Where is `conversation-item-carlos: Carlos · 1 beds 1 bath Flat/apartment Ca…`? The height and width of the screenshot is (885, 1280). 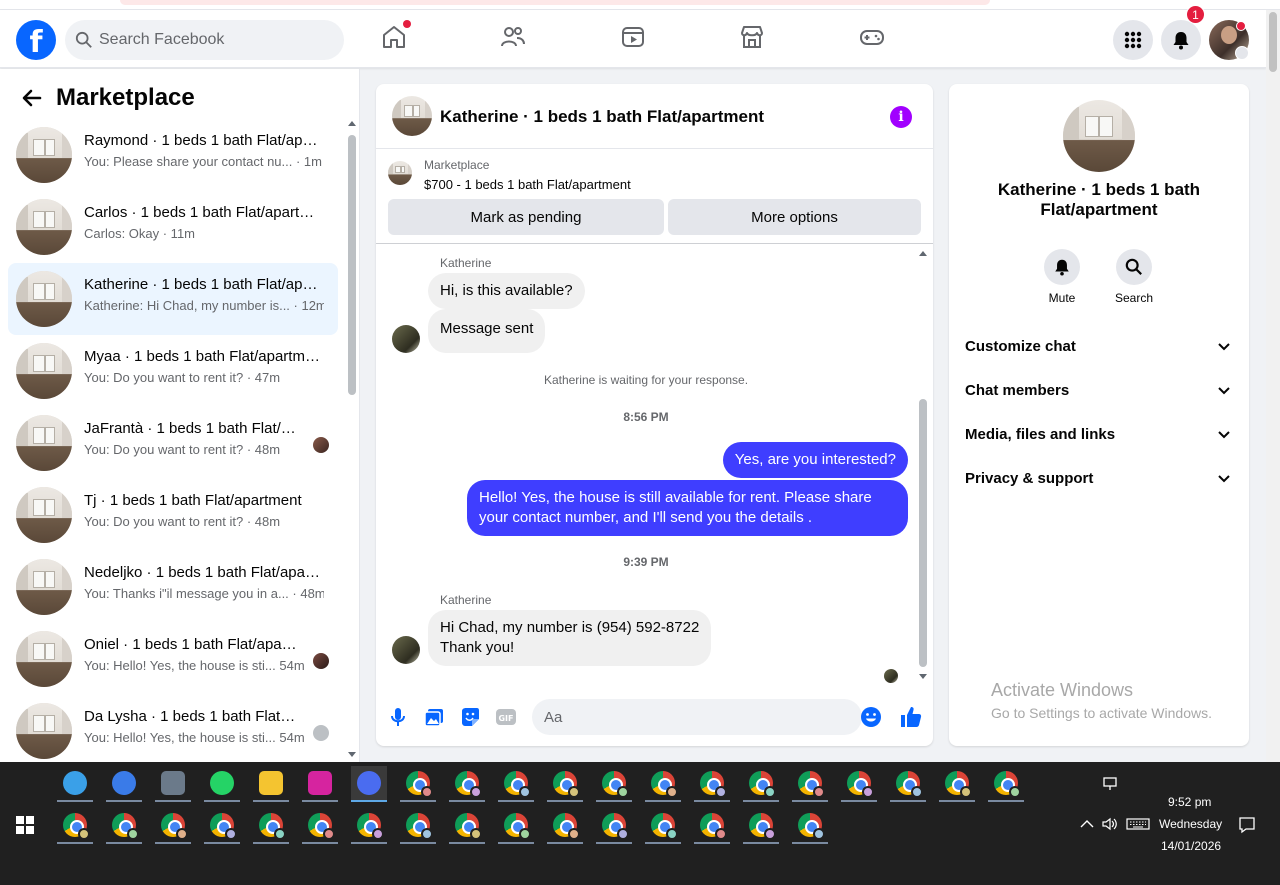 conversation-item-carlos: Carlos · 1 beds 1 bath Flat/apartment Ca… is located at coordinates (173, 227).